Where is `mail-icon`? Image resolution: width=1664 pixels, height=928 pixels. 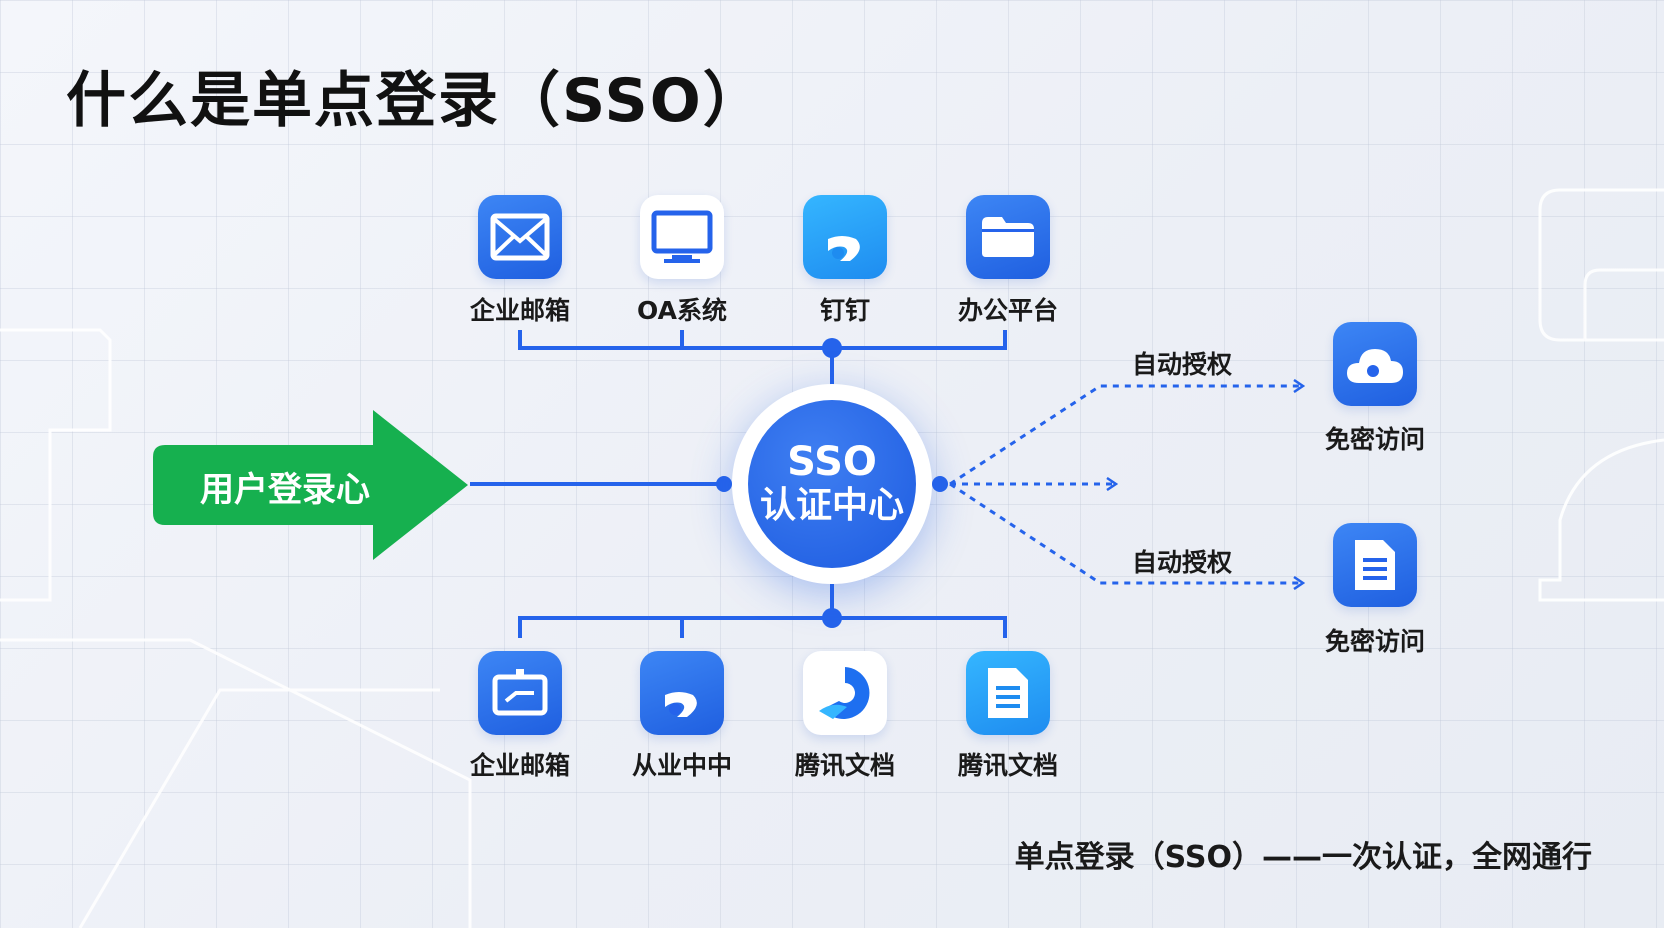
mail-icon is located at coordinates (520, 237).